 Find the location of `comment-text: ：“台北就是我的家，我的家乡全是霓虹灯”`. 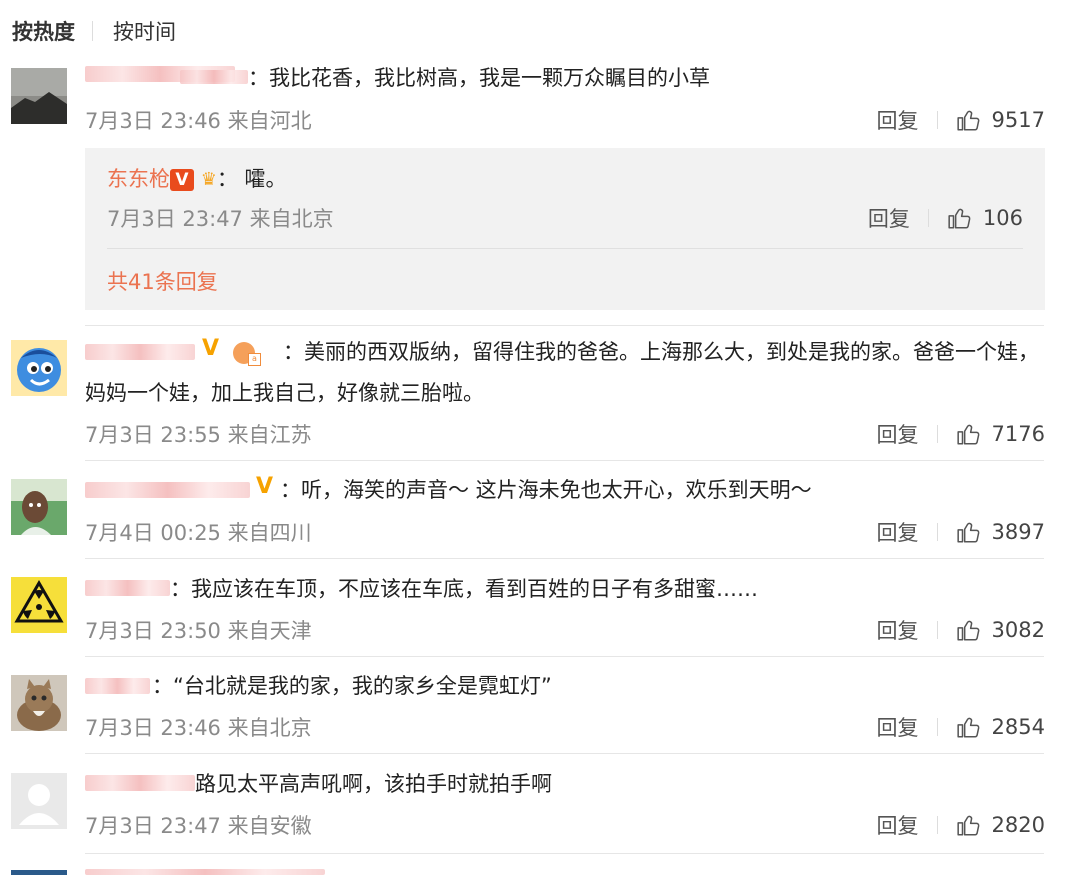

comment-text: ：“台北就是我的家，我的家乡全是霓虹灯” is located at coordinates (352, 686).